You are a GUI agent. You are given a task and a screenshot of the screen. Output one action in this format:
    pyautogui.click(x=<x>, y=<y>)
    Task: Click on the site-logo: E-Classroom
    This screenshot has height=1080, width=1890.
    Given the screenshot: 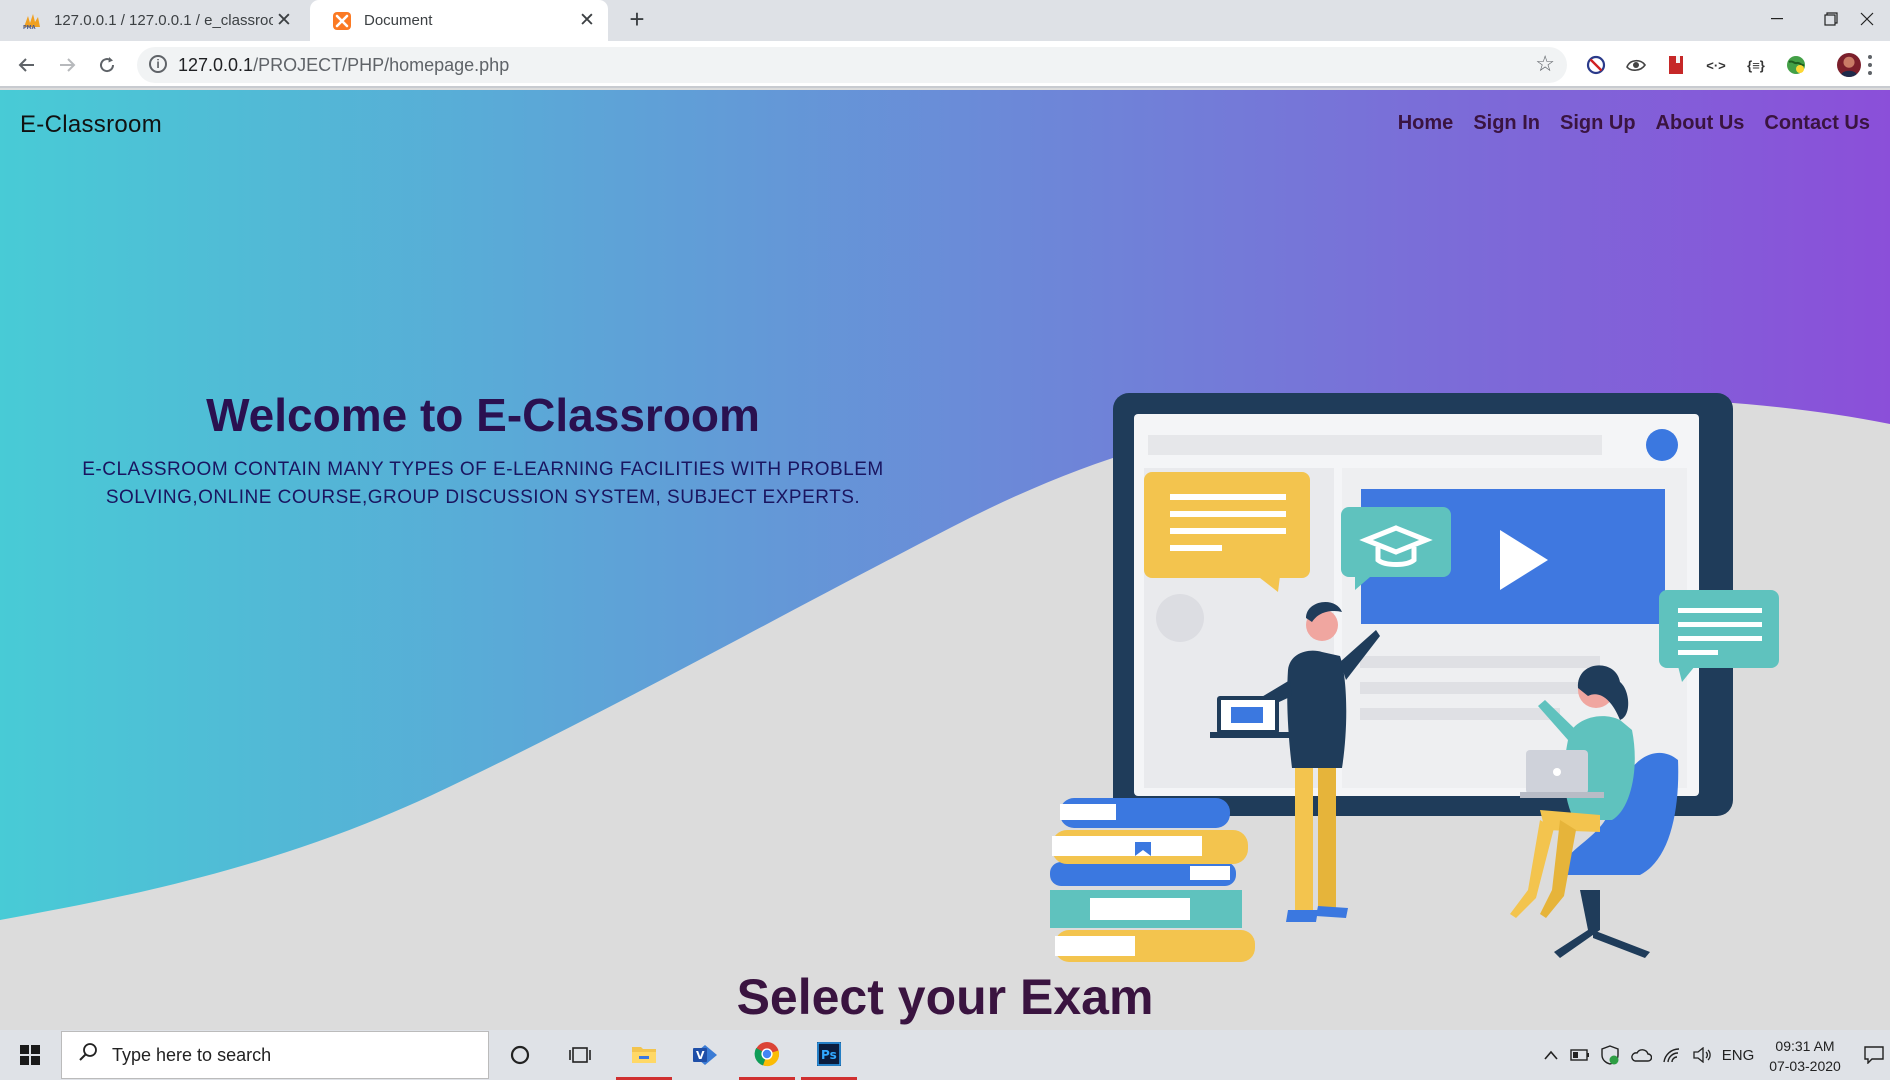 What is the action you would take?
    pyautogui.click(x=91, y=125)
    